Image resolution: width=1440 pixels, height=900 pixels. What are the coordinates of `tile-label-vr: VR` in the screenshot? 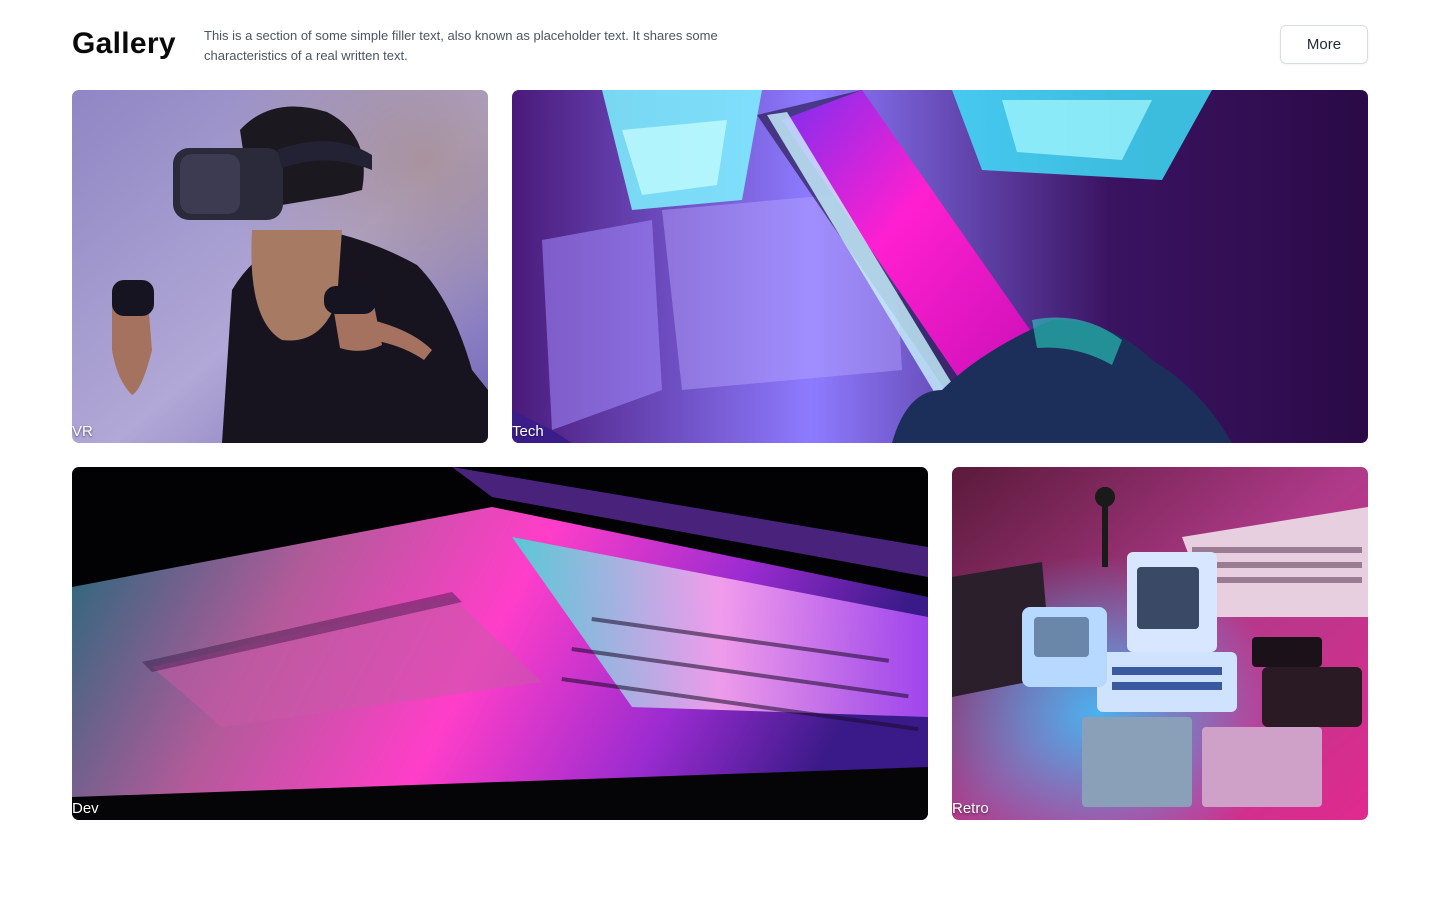 It's located at (82, 431).